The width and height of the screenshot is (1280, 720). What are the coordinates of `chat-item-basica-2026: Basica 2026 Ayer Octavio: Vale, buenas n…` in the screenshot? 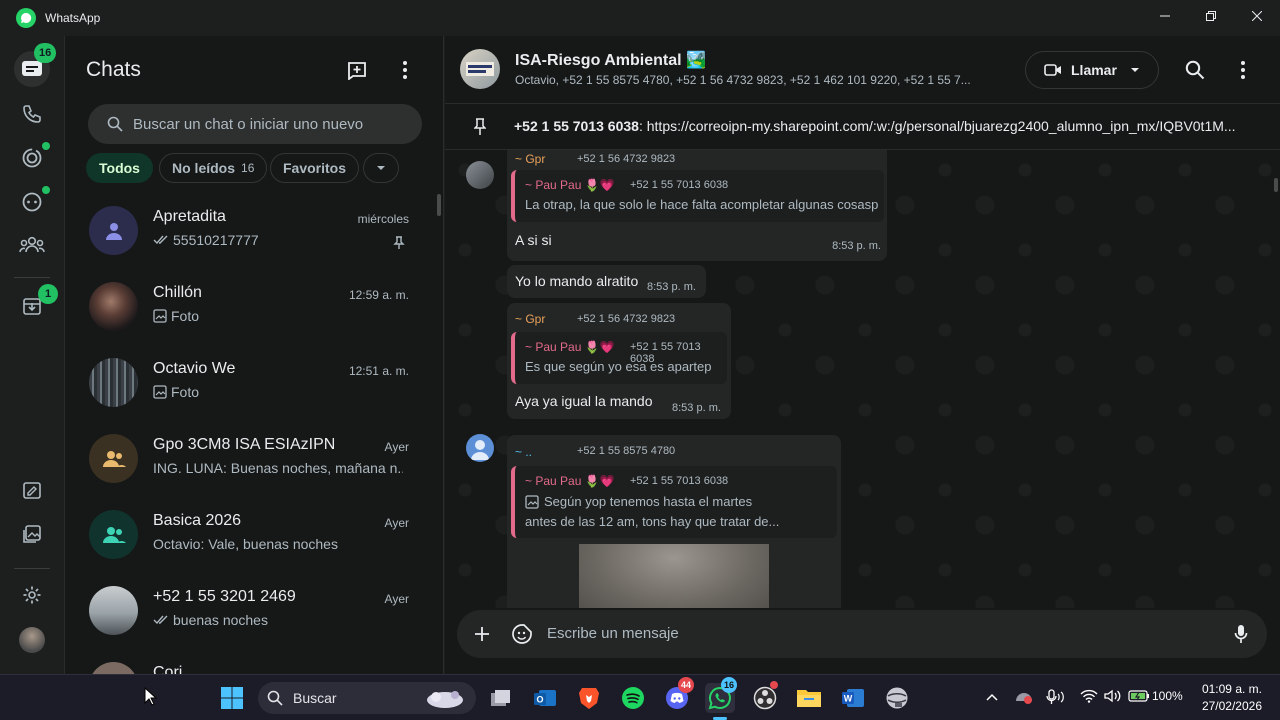 It's located at (254, 534).